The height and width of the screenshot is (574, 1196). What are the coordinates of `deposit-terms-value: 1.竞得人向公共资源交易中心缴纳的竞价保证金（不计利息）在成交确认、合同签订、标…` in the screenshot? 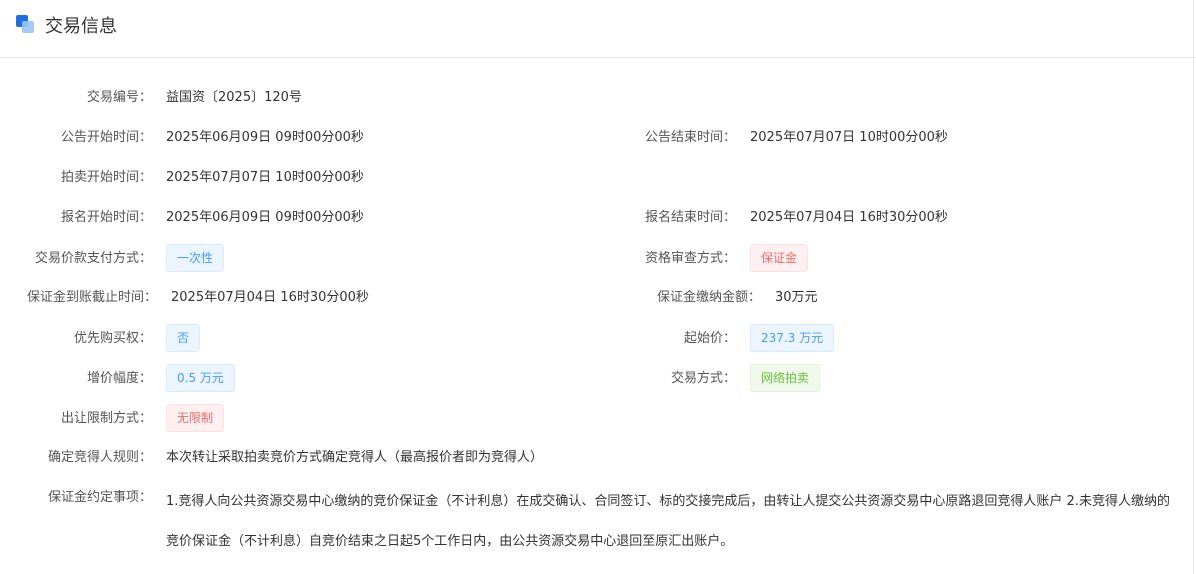 It's located at (668, 521).